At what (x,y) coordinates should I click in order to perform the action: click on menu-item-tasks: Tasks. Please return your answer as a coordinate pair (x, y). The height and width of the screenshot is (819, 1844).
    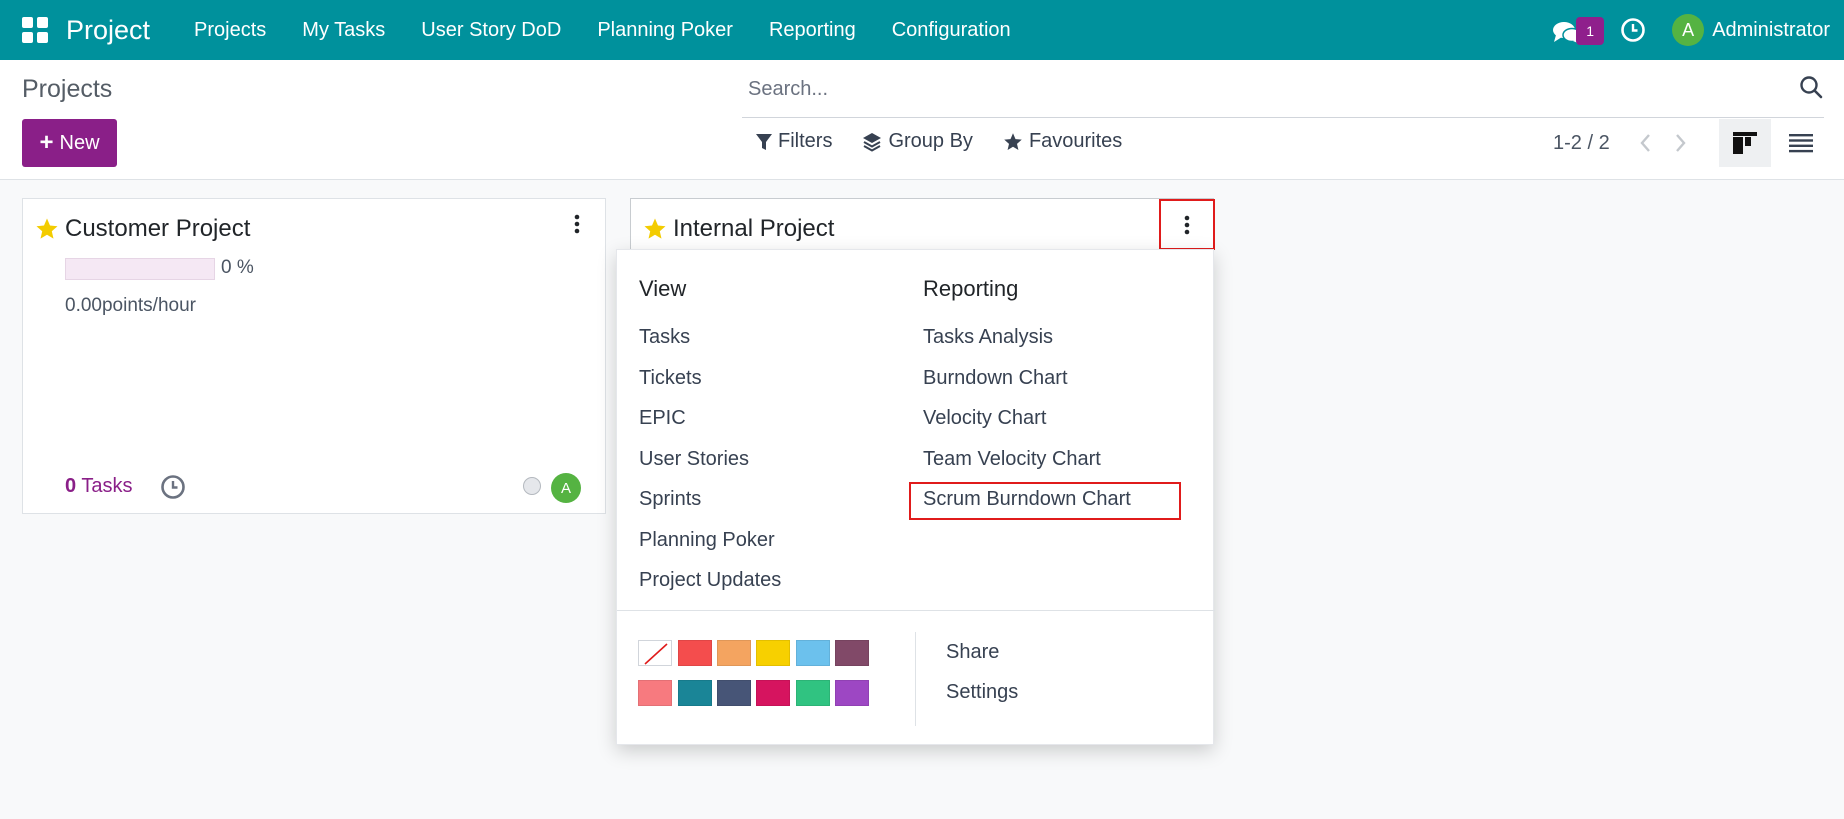
    Looking at the image, I should click on (664, 337).